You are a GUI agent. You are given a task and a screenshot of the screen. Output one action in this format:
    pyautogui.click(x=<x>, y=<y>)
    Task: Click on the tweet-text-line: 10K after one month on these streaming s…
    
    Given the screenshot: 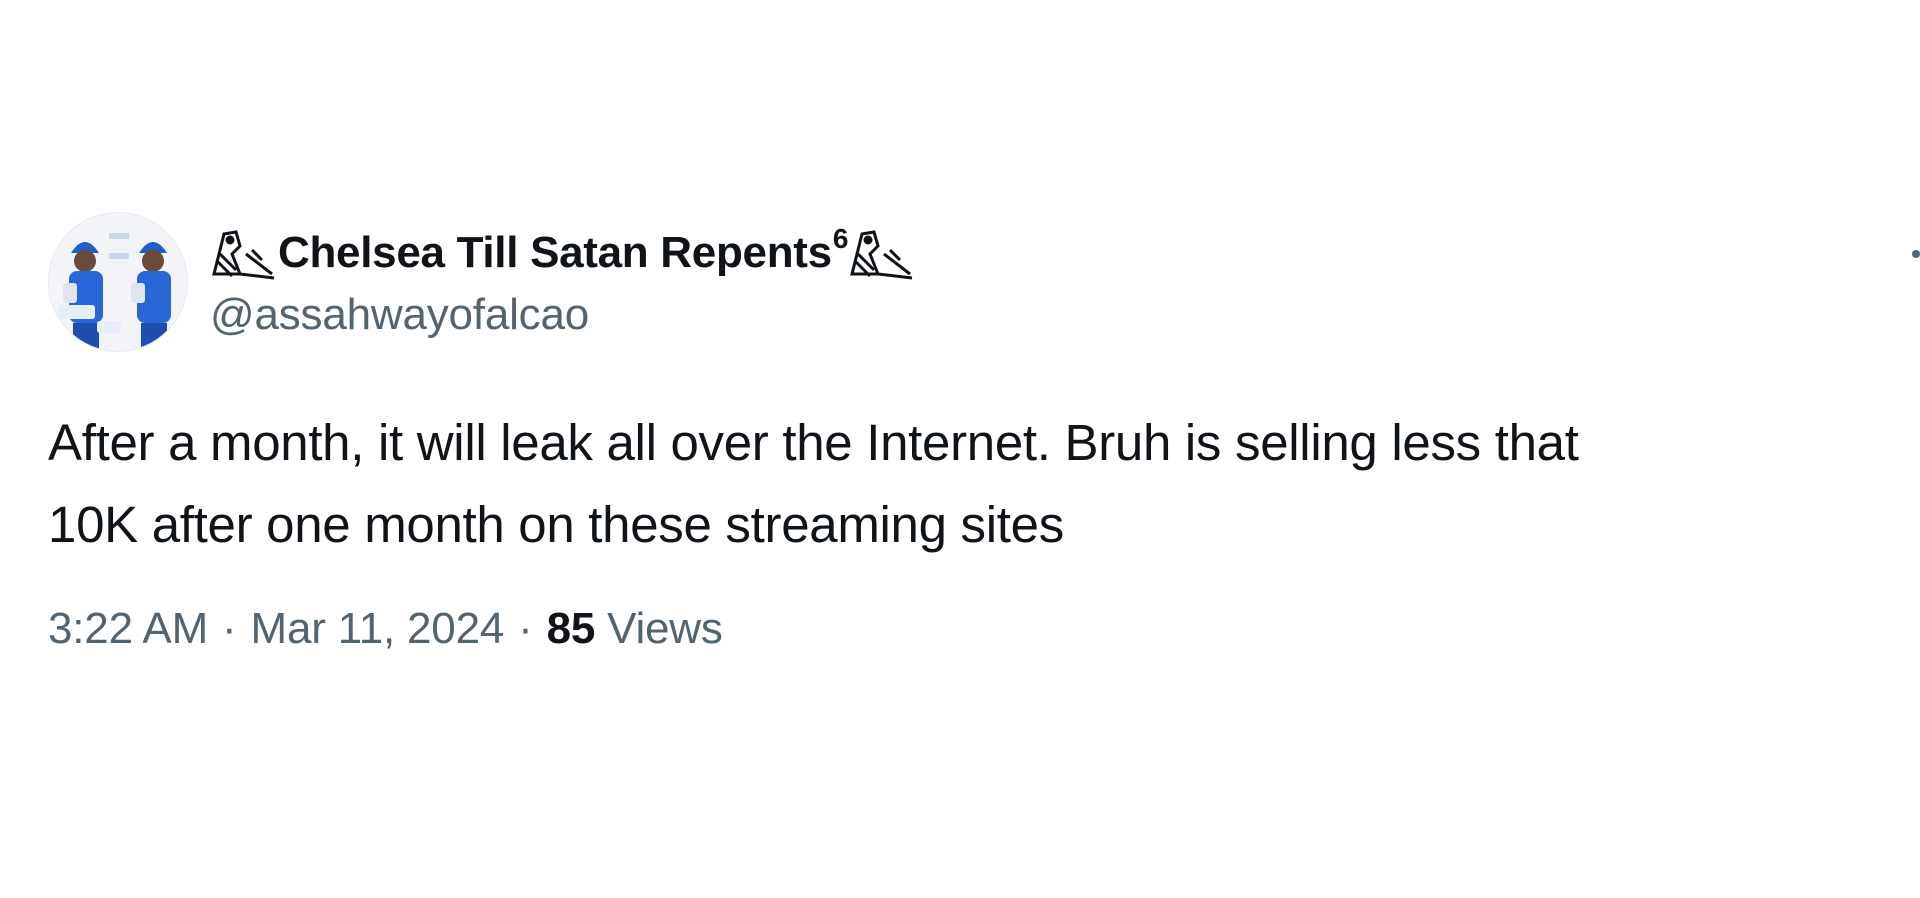 What is the action you would take?
    pyautogui.click(x=556, y=524)
    